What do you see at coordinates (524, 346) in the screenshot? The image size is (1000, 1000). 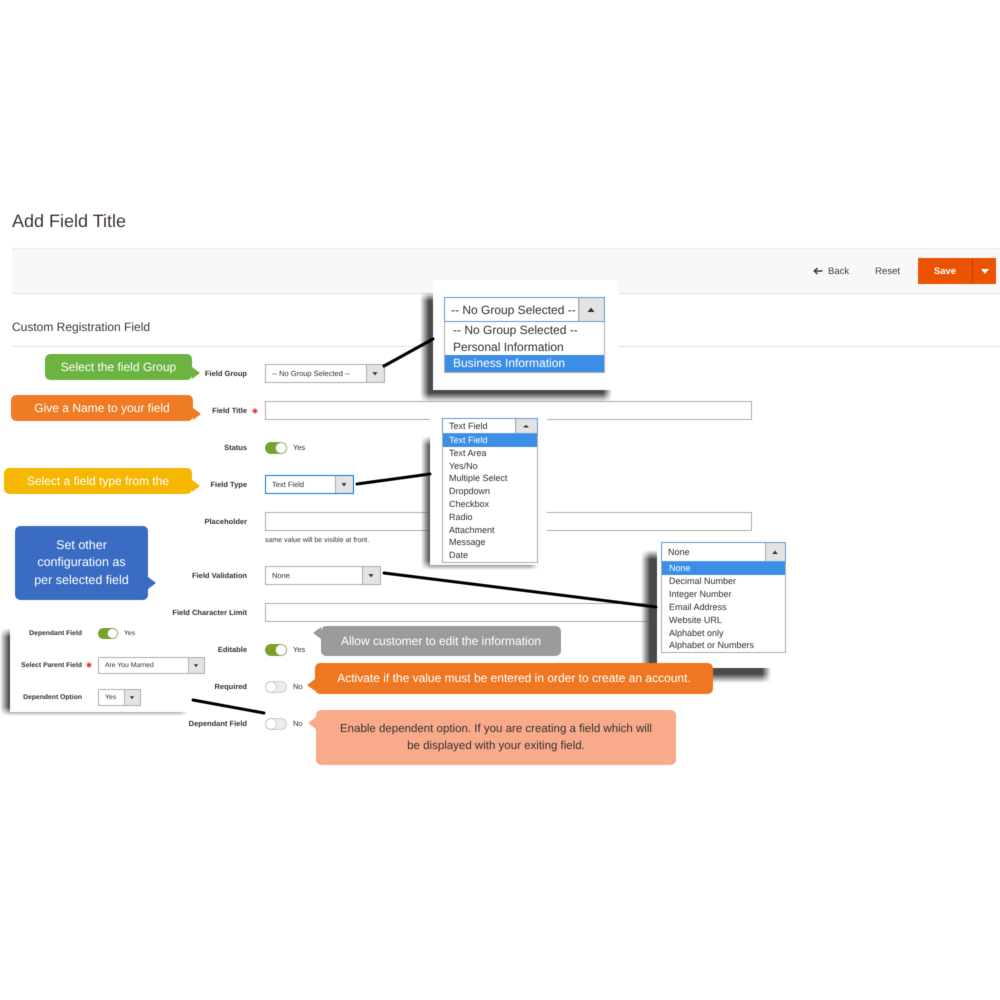 I see `dropdown-option: Personal Information` at bounding box center [524, 346].